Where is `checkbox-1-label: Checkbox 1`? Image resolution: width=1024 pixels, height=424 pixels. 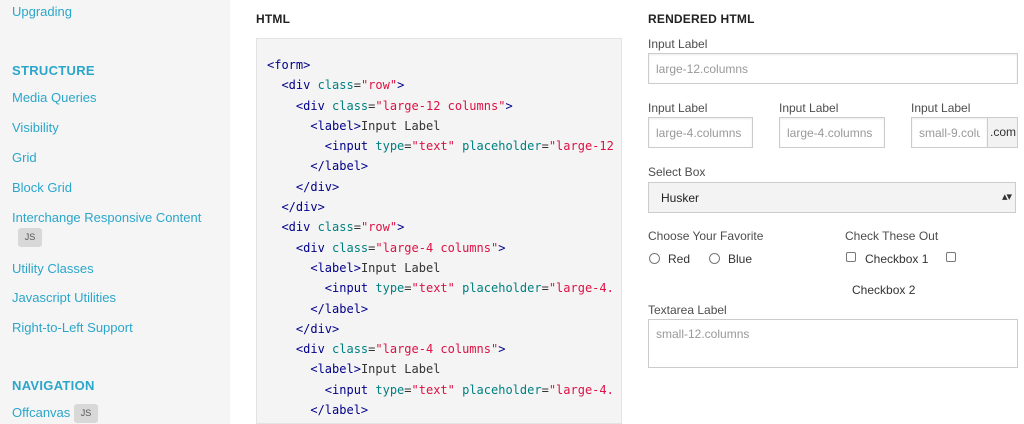
checkbox-1-label: Checkbox 1 is located at coordinates (897, 259).